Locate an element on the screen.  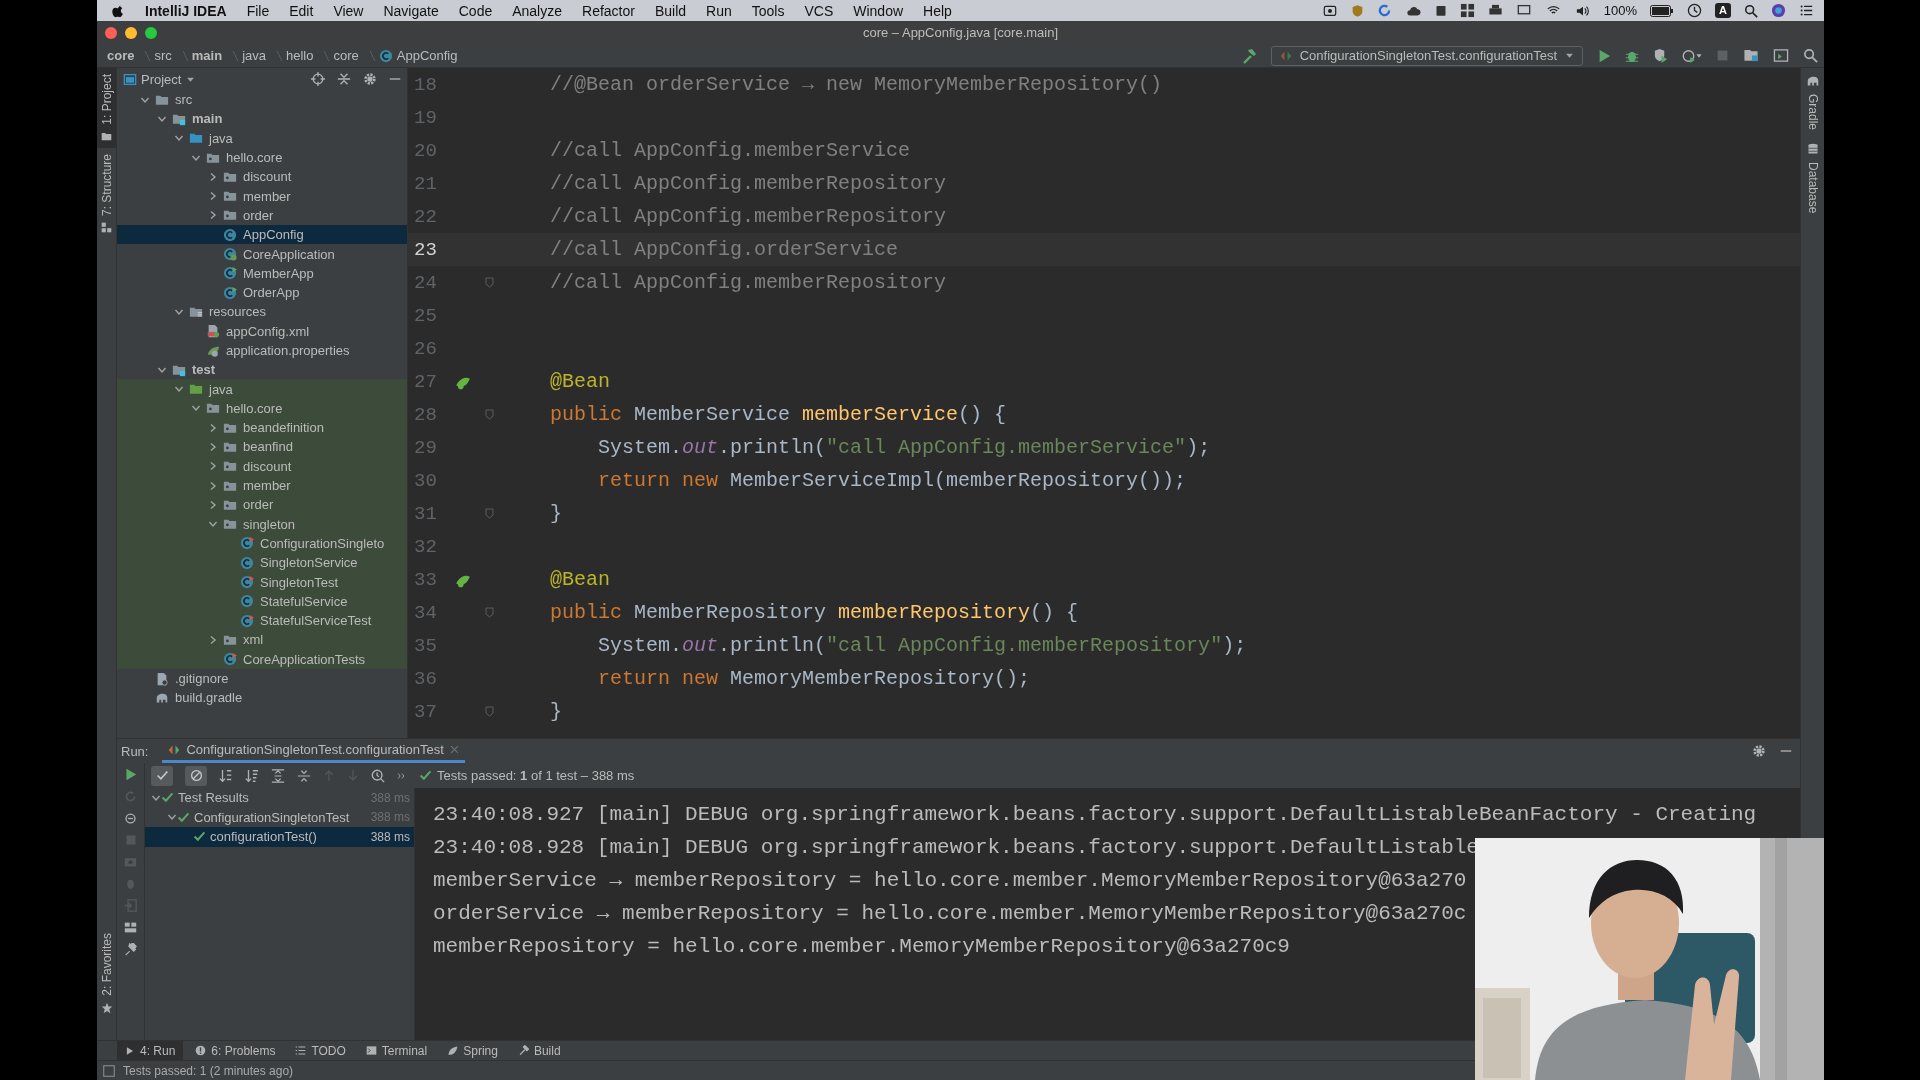
menu-item: Window is located at coordinates (878, 10).